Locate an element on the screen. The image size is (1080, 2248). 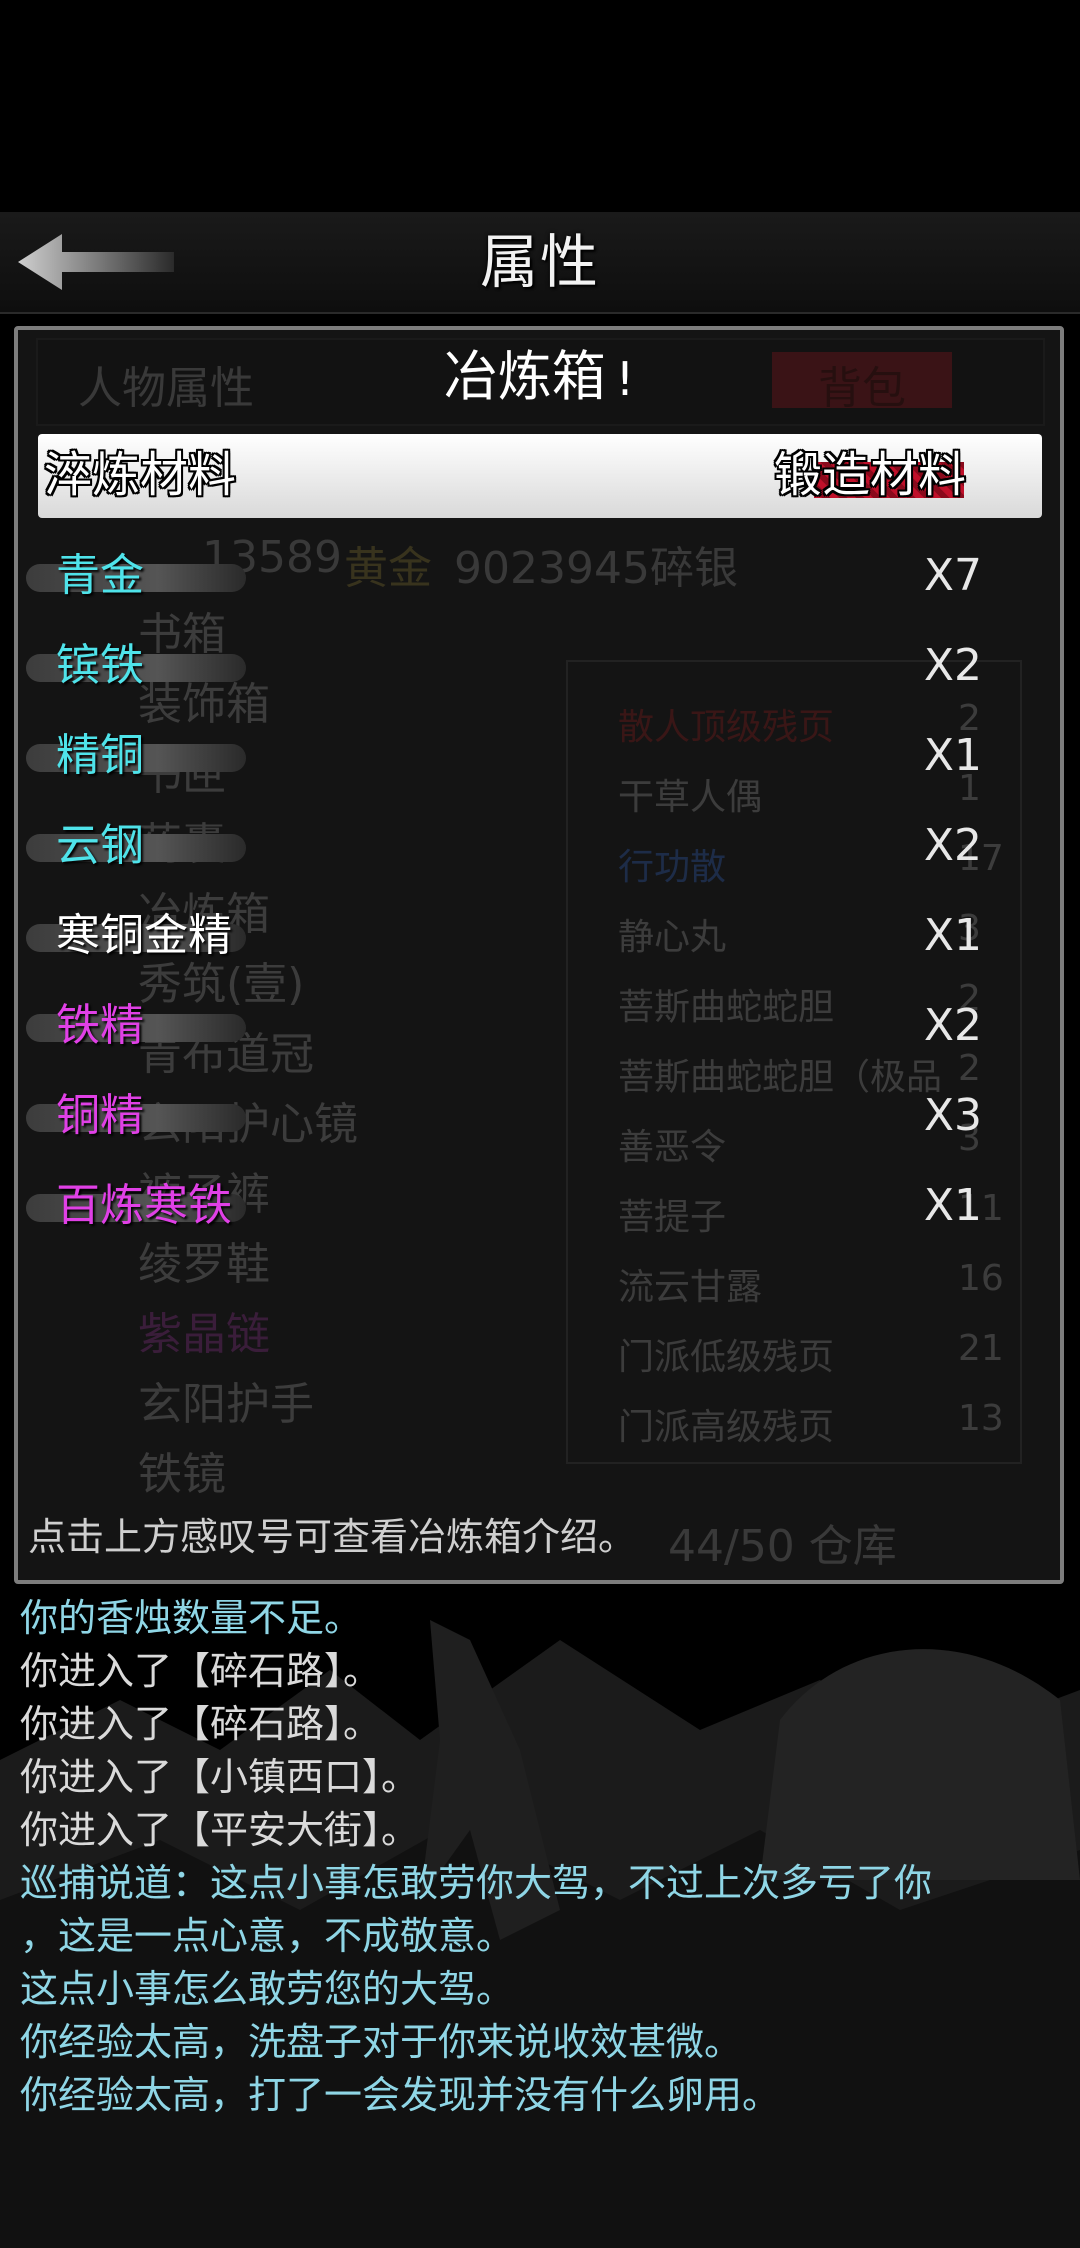
underlay-right-count: 13 is located at coordinates (981, 1418).